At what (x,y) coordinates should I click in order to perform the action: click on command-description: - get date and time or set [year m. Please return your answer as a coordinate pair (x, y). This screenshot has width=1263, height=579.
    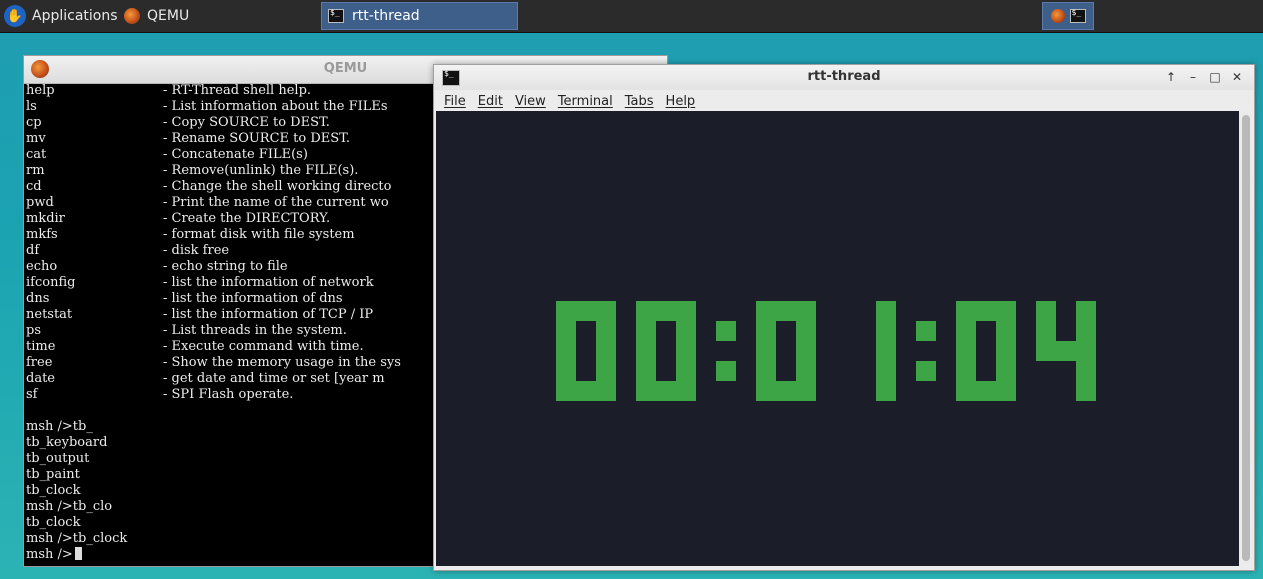
    Looking at the image, I should click on (274, 378).